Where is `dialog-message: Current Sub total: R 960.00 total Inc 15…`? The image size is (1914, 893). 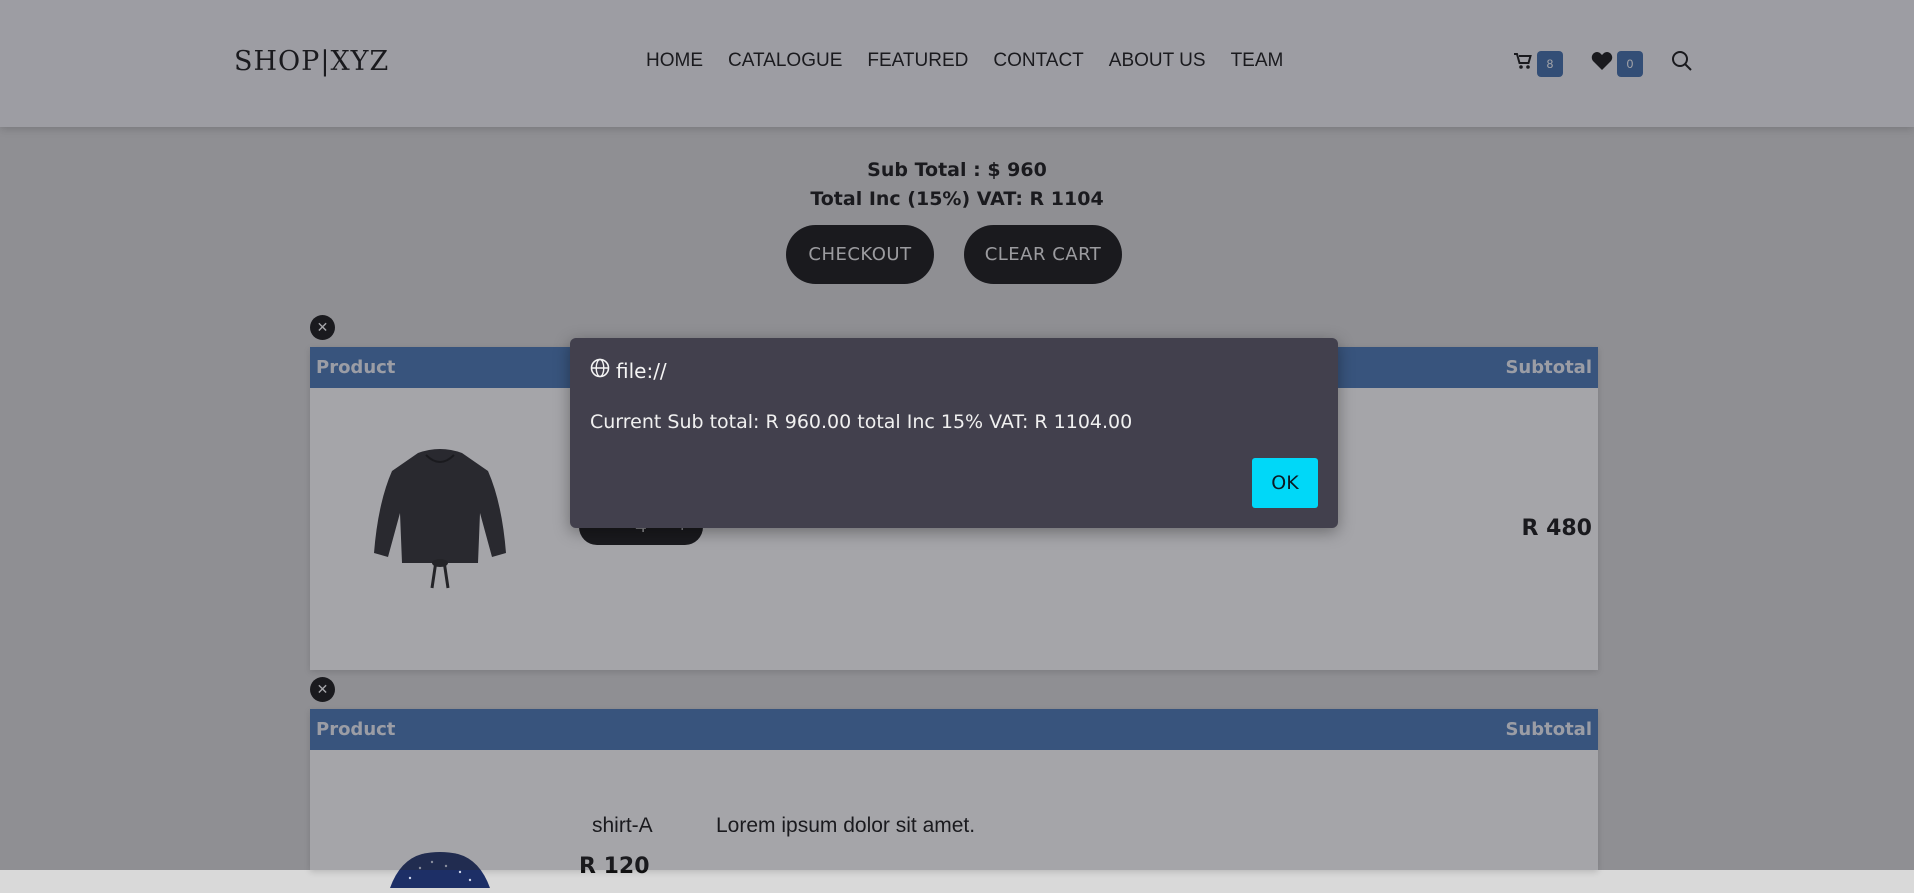 dialog-message: Current Sub total: R 960.00 total Inc 15… is located at coordinates (861, 422).